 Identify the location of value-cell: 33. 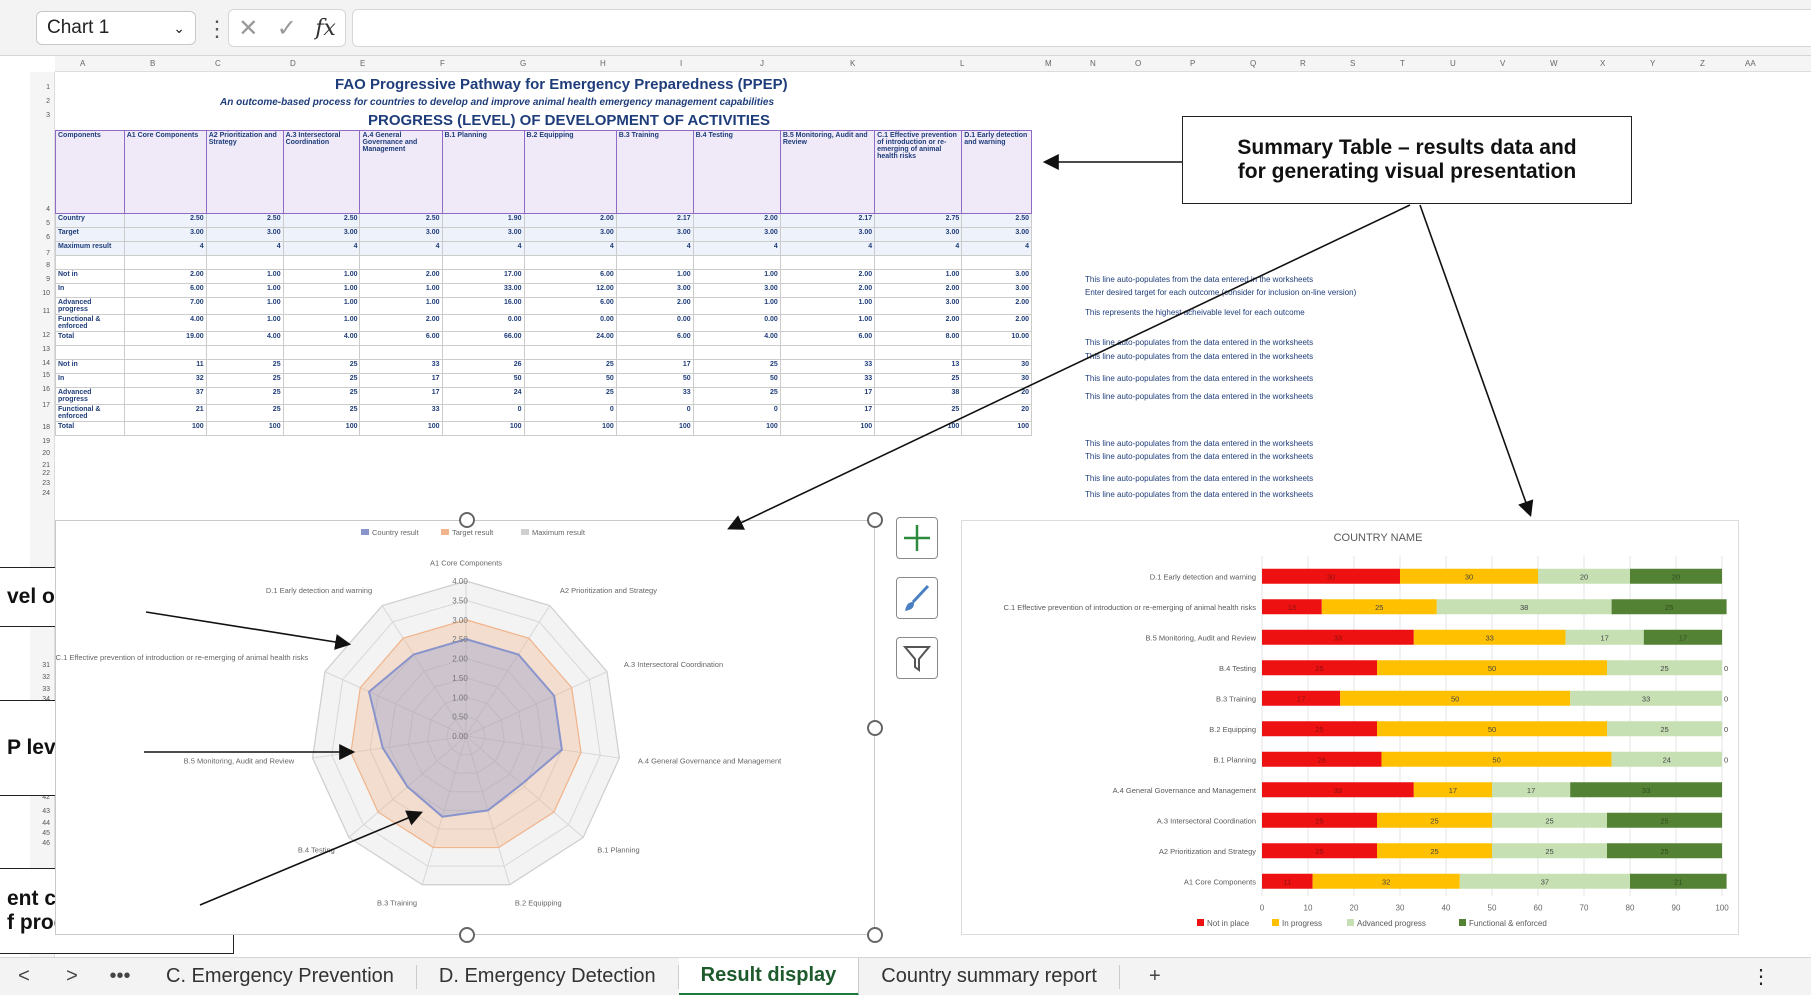
(401, 413).